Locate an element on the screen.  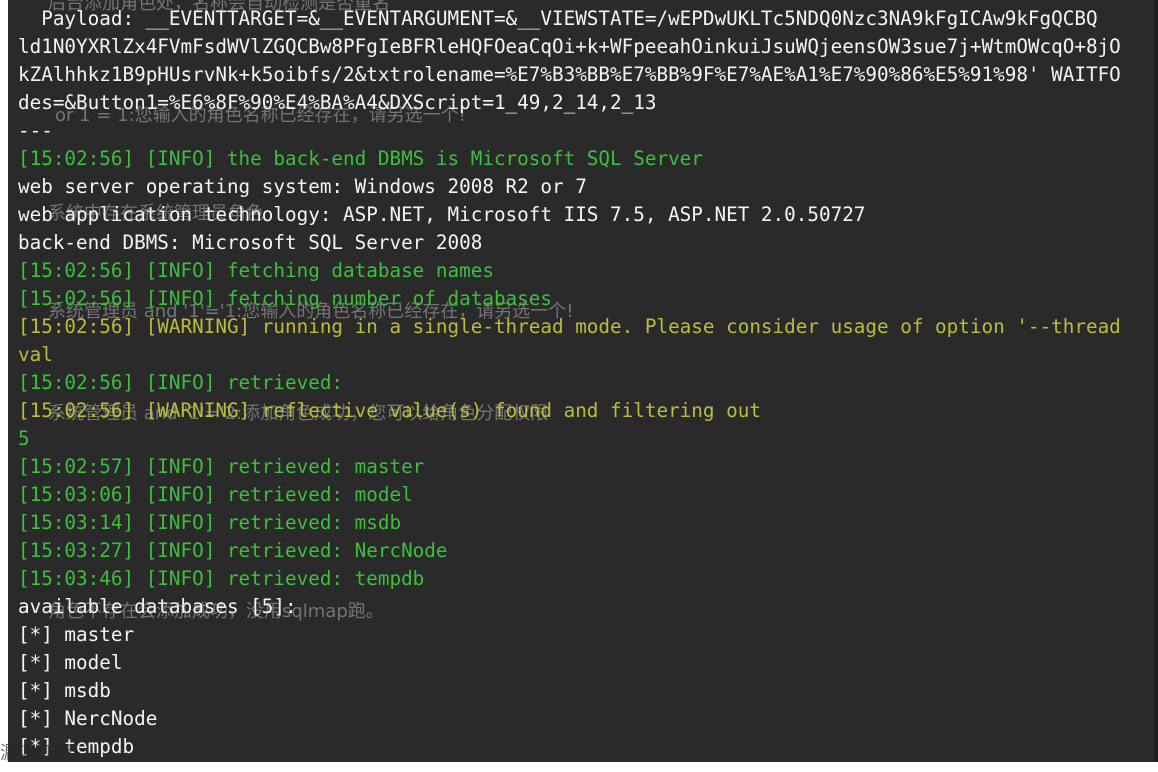
background-footer-text: 漏洞证明: is located at coordinates (39, 753).